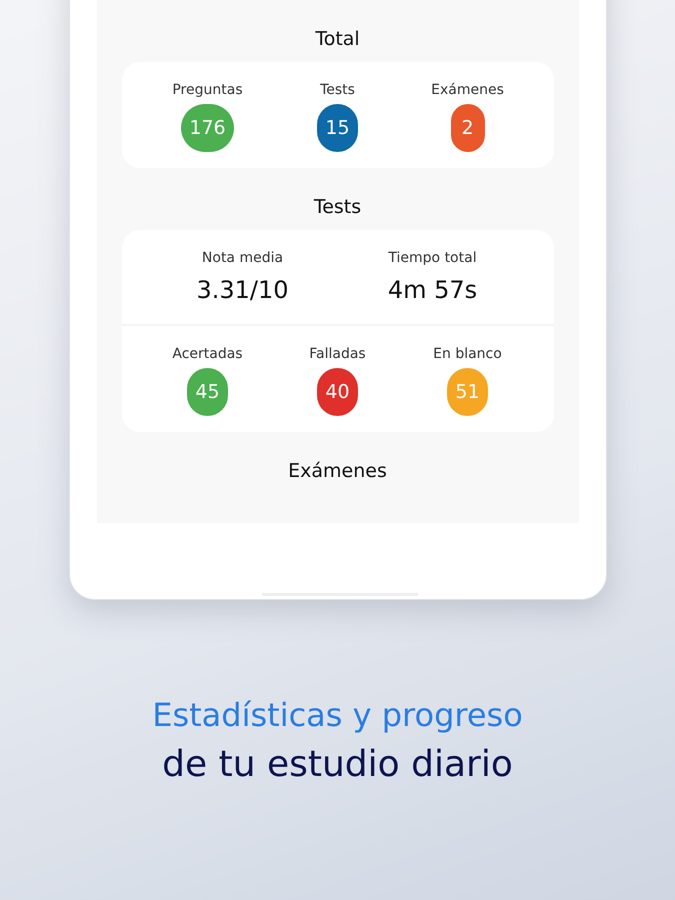  What do you see at coordinates (207, 128) in the screenshot?
I see `count-badge: 176` at bounding box center [207, 128].